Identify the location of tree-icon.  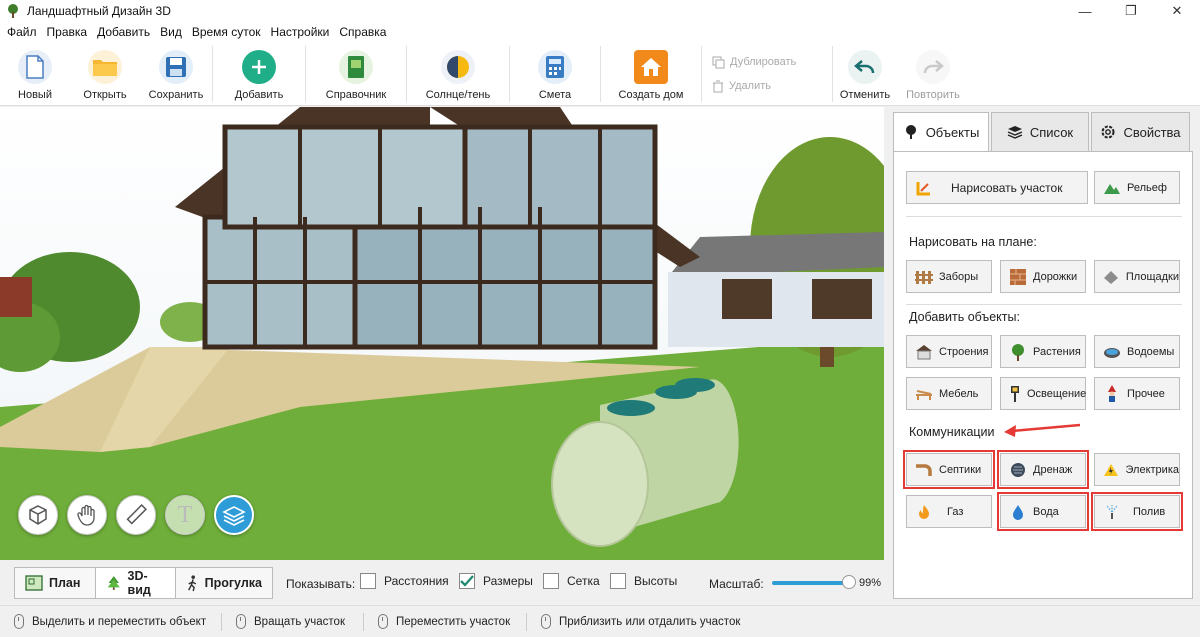
(910, 132).